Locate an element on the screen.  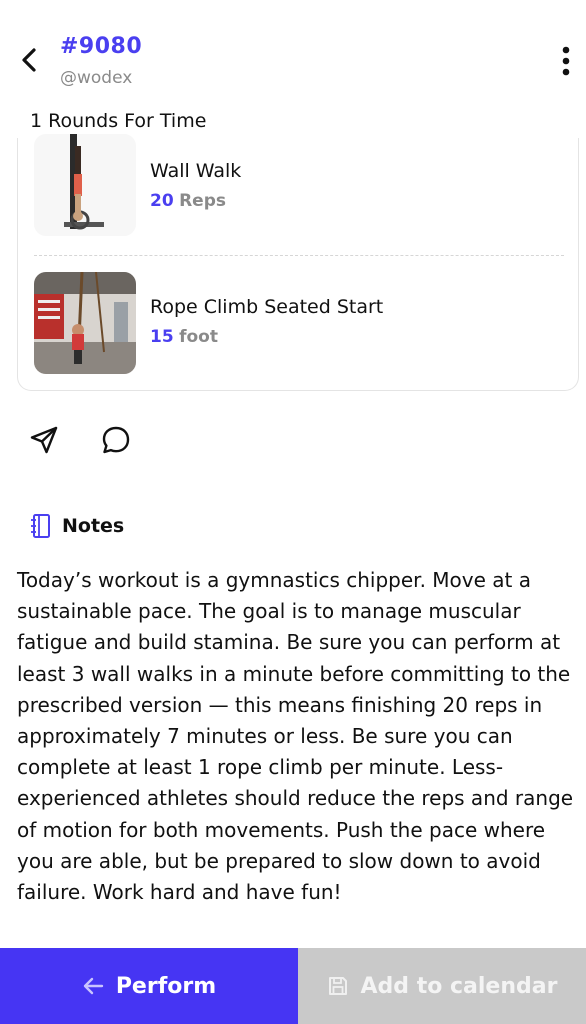
exercise-row: Wall Walk 20 Reps is located at coordinates (298, 188).